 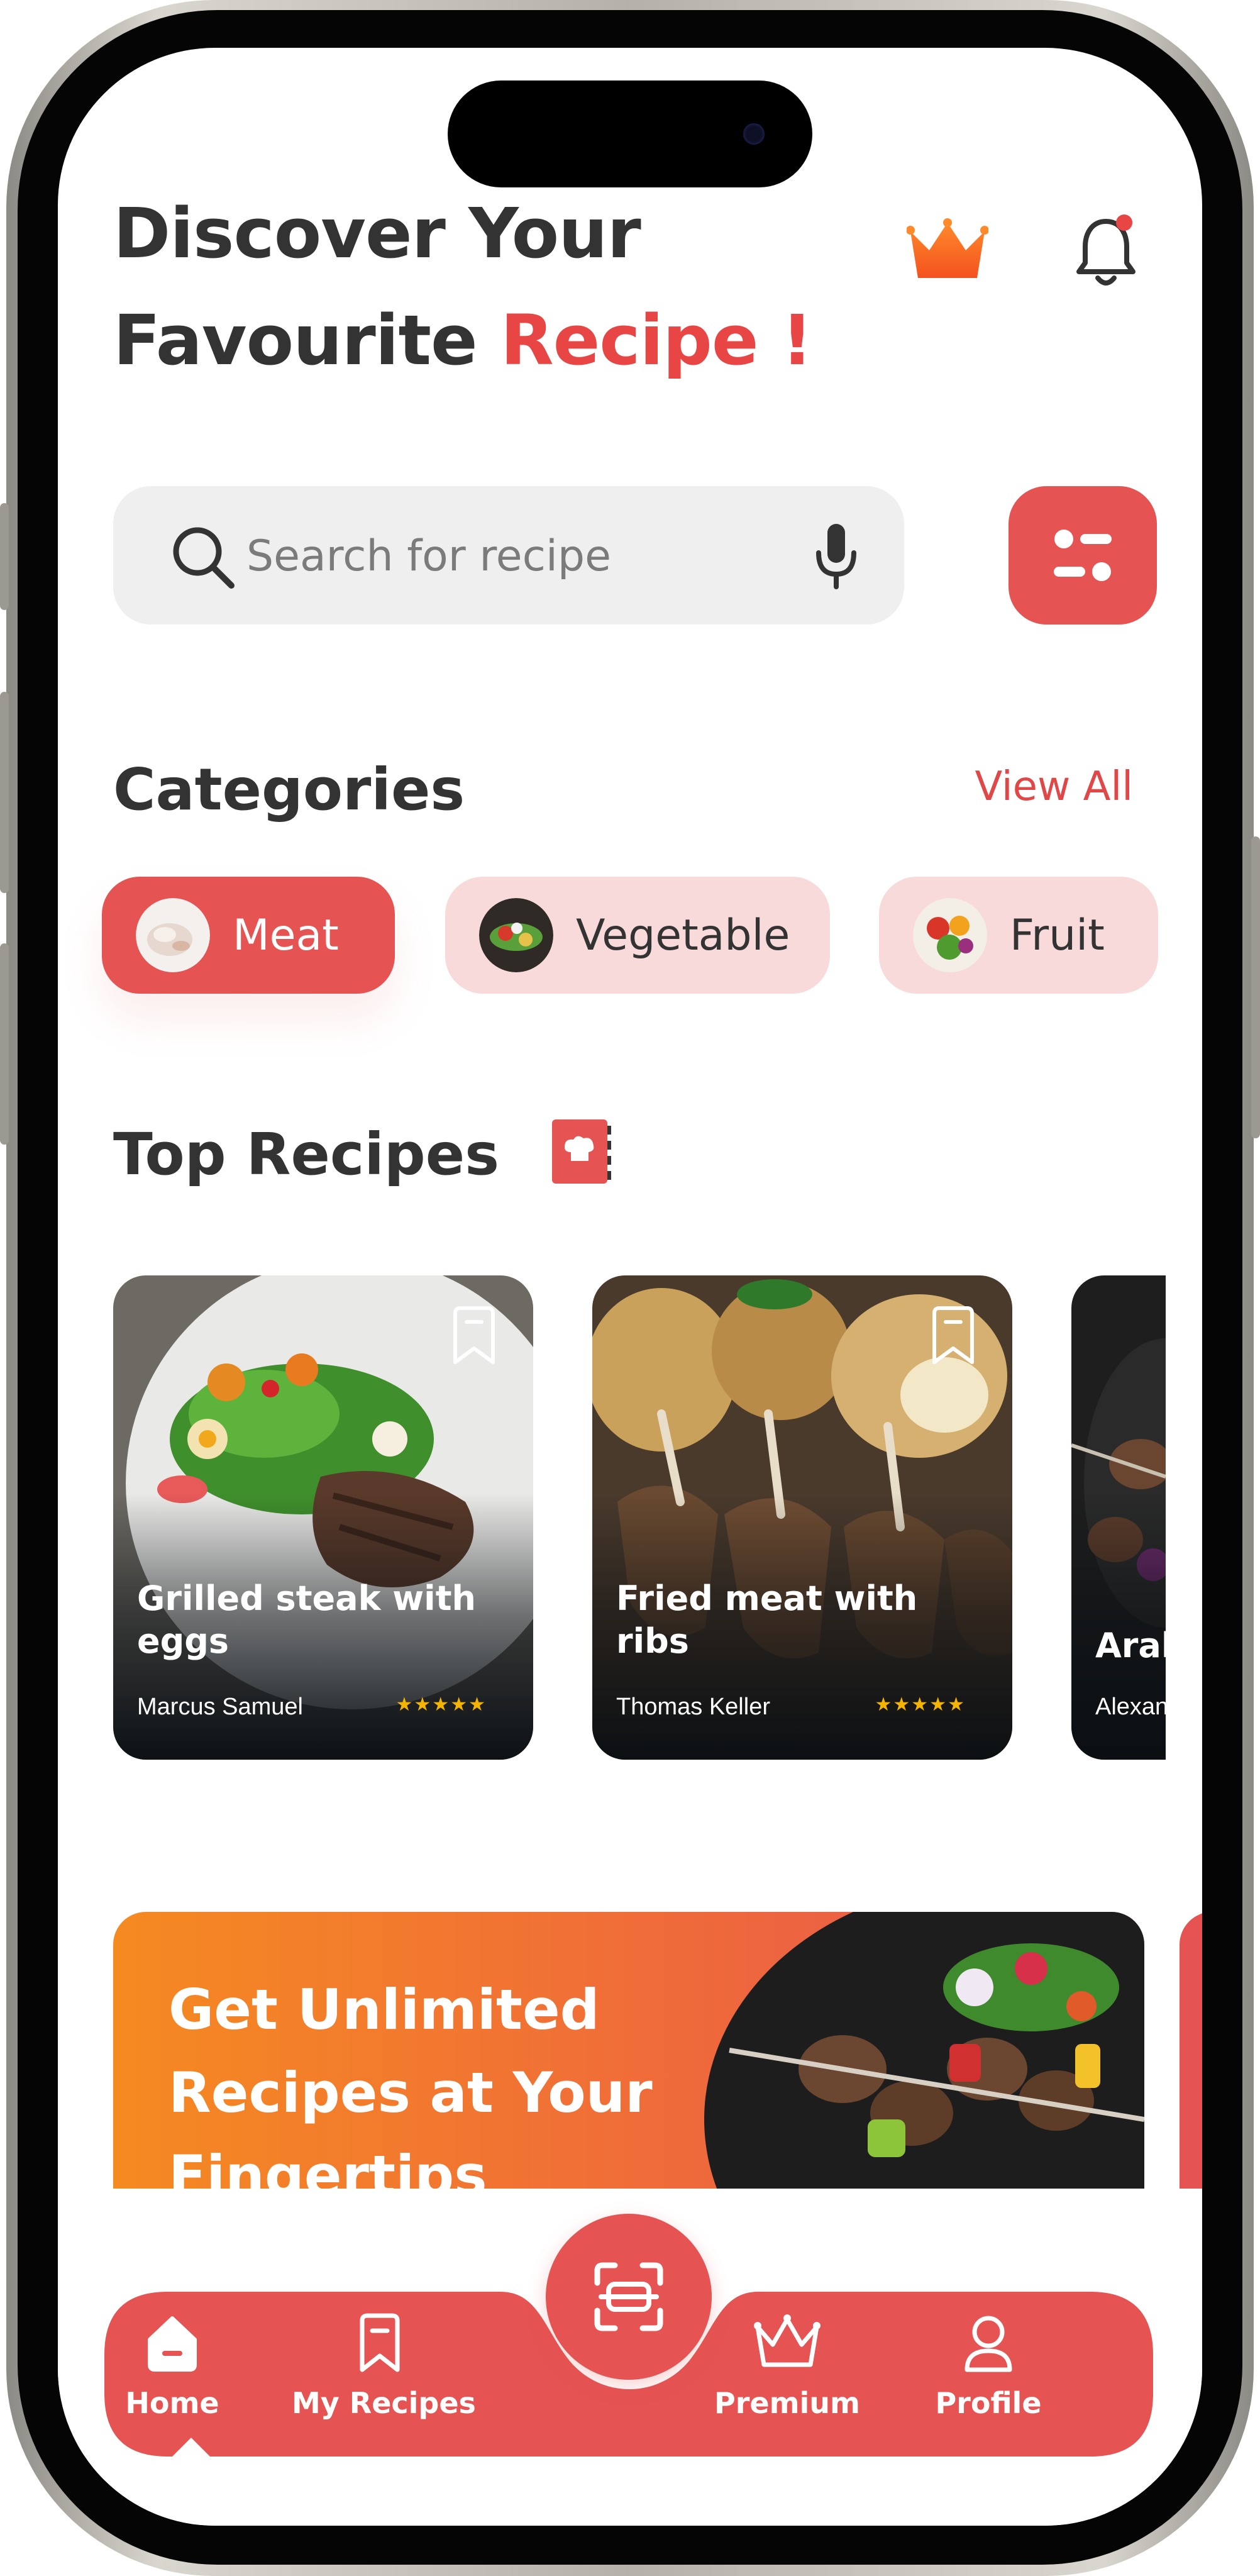 What do you see at coordinates (1130, 1707) in the screenshot?
I see `recipe-author: Alexand` at bounding box center [1130, 1707].